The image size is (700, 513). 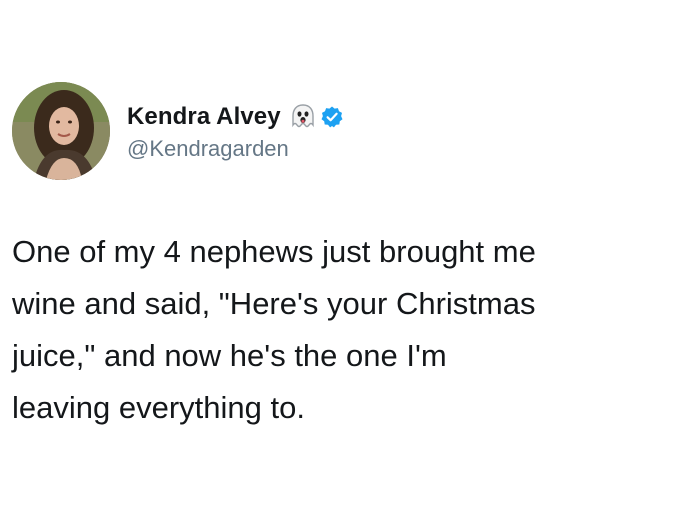 I want to click on tweet-header: Kendra Alvey @Kendragarden, so click(x=178, y=131).